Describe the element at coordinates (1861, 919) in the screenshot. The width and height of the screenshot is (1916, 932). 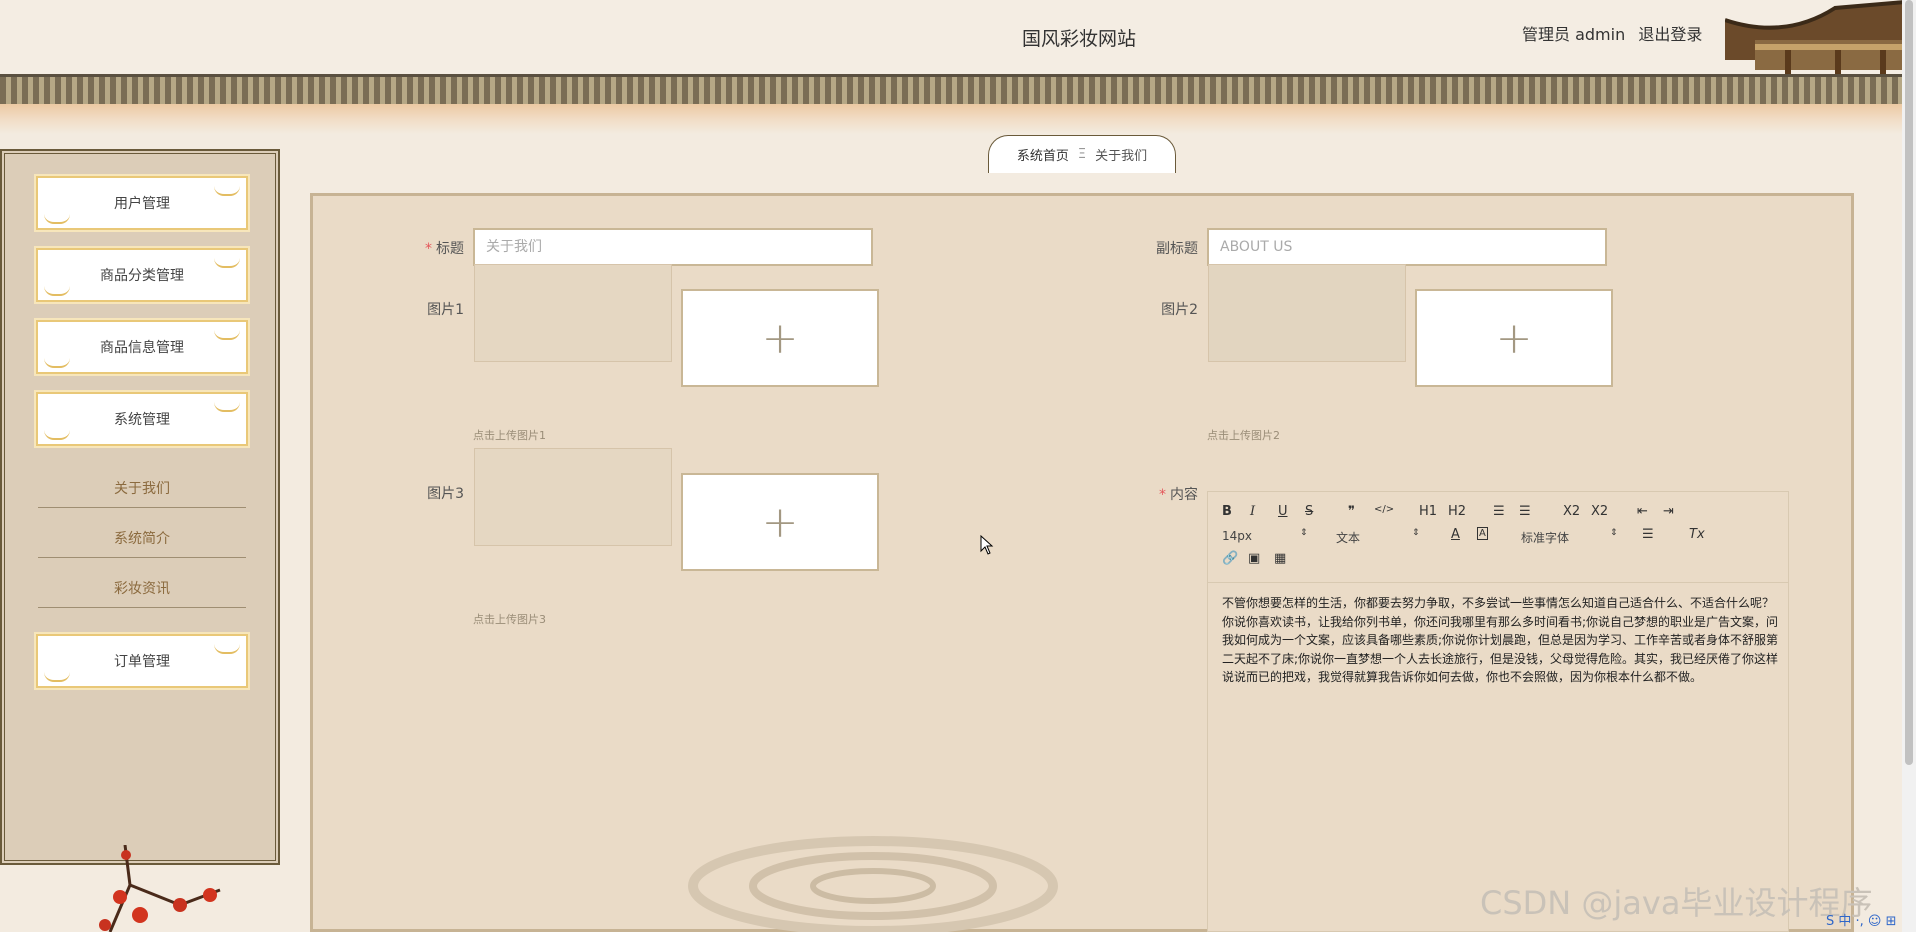
I see `ime-tray: S 中 ·, ☺ ⊞` at that location.